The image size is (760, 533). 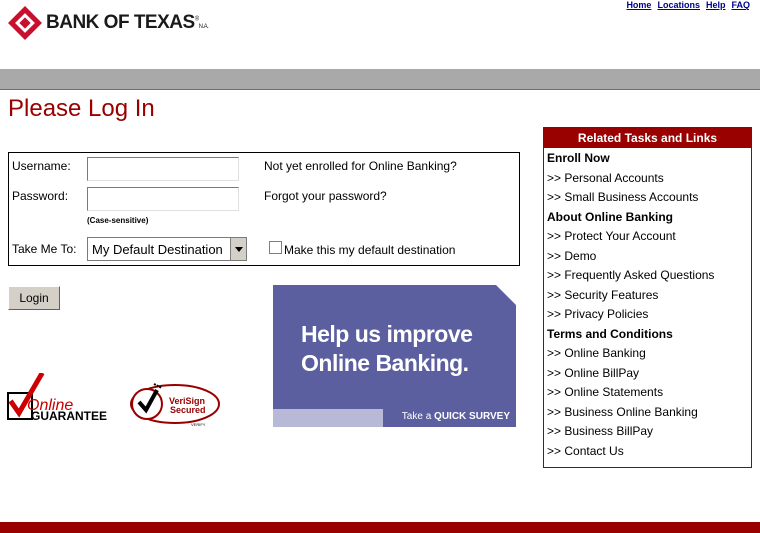 I want to click on username-label: Username:, so click(x=41, y=166).